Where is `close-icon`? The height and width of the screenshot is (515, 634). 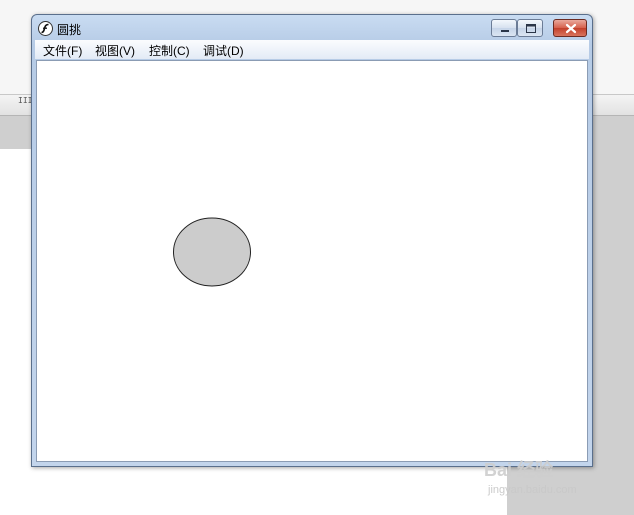
close-icon is located at coordinates (571, 28).